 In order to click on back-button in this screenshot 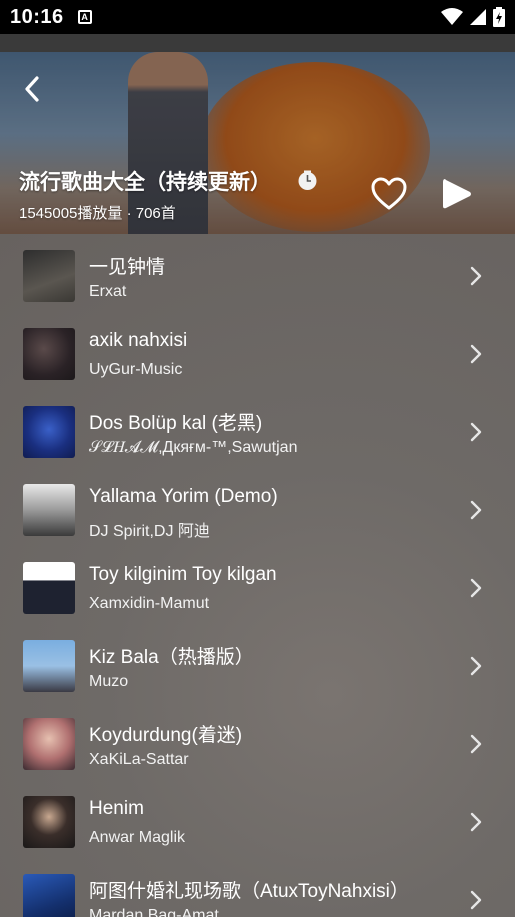, I will do `click(32, 89)`.